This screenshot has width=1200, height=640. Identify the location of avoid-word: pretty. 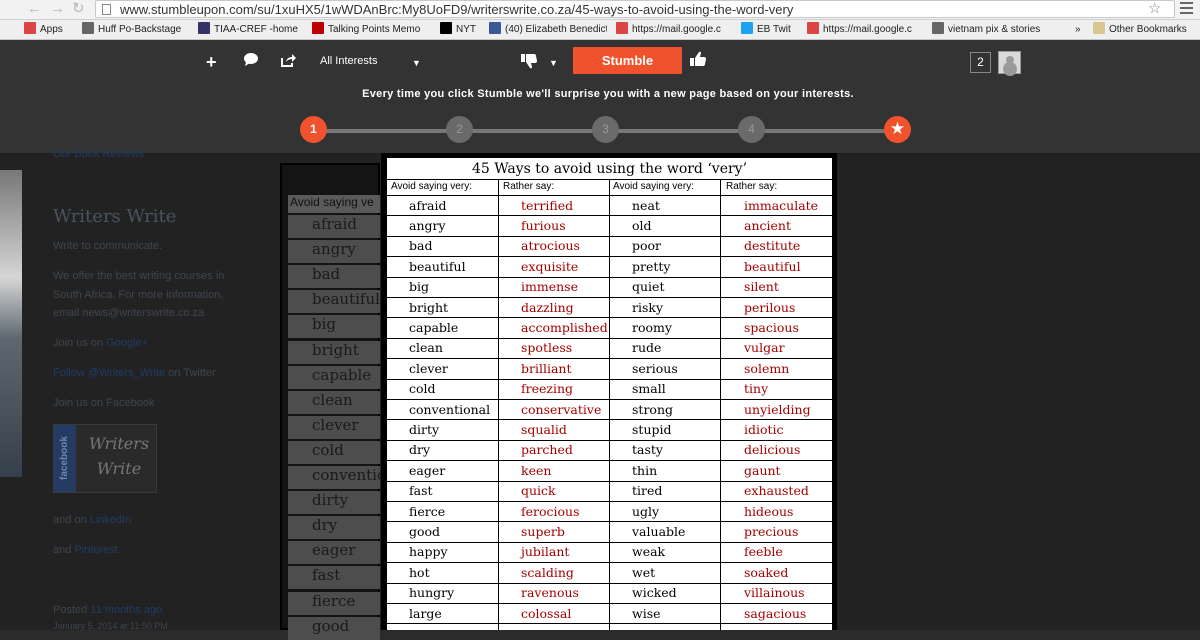
(651, 266).